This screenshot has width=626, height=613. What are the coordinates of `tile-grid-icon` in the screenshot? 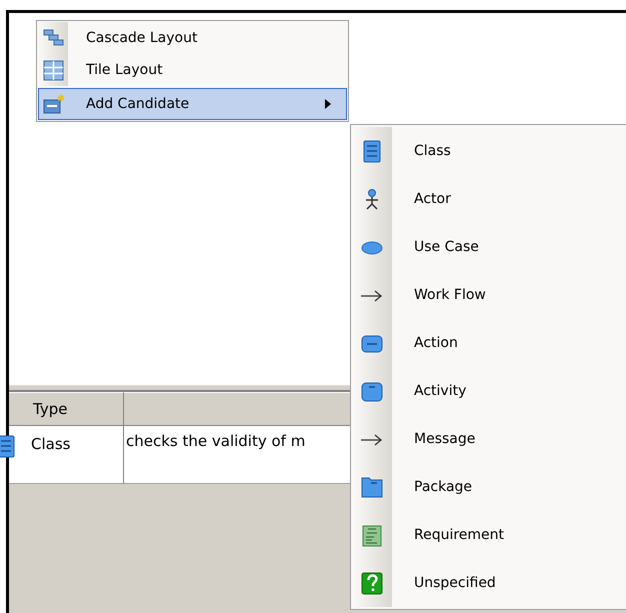 It's located at (53, 70).